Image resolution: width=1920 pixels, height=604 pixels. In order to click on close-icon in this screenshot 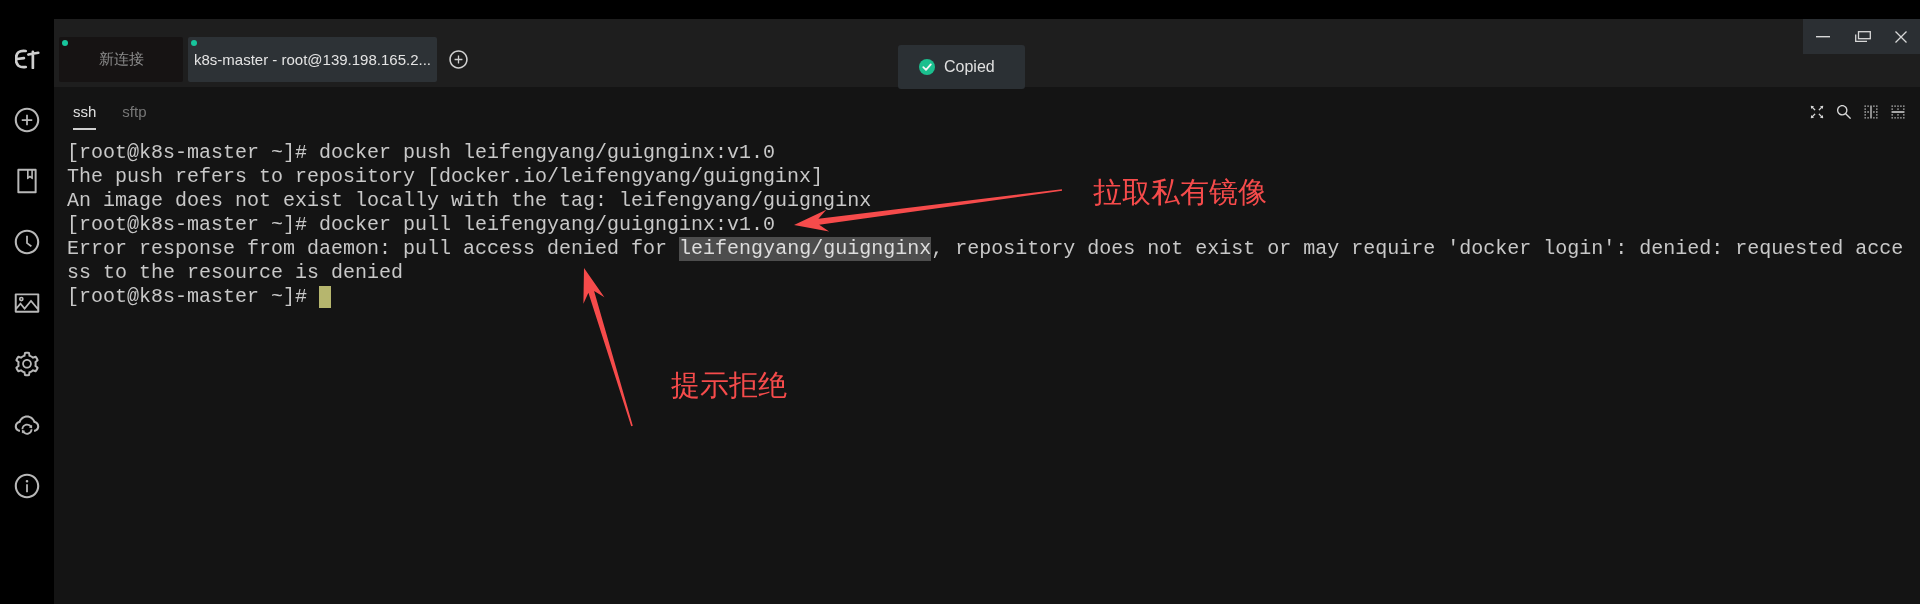, I will do `click(1901, 36)`.